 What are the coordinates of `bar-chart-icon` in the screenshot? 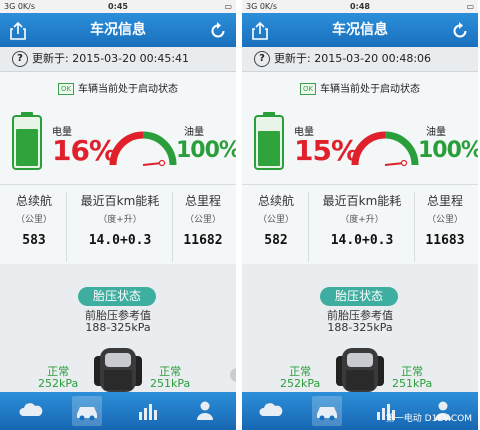 It's located at (147, 411).